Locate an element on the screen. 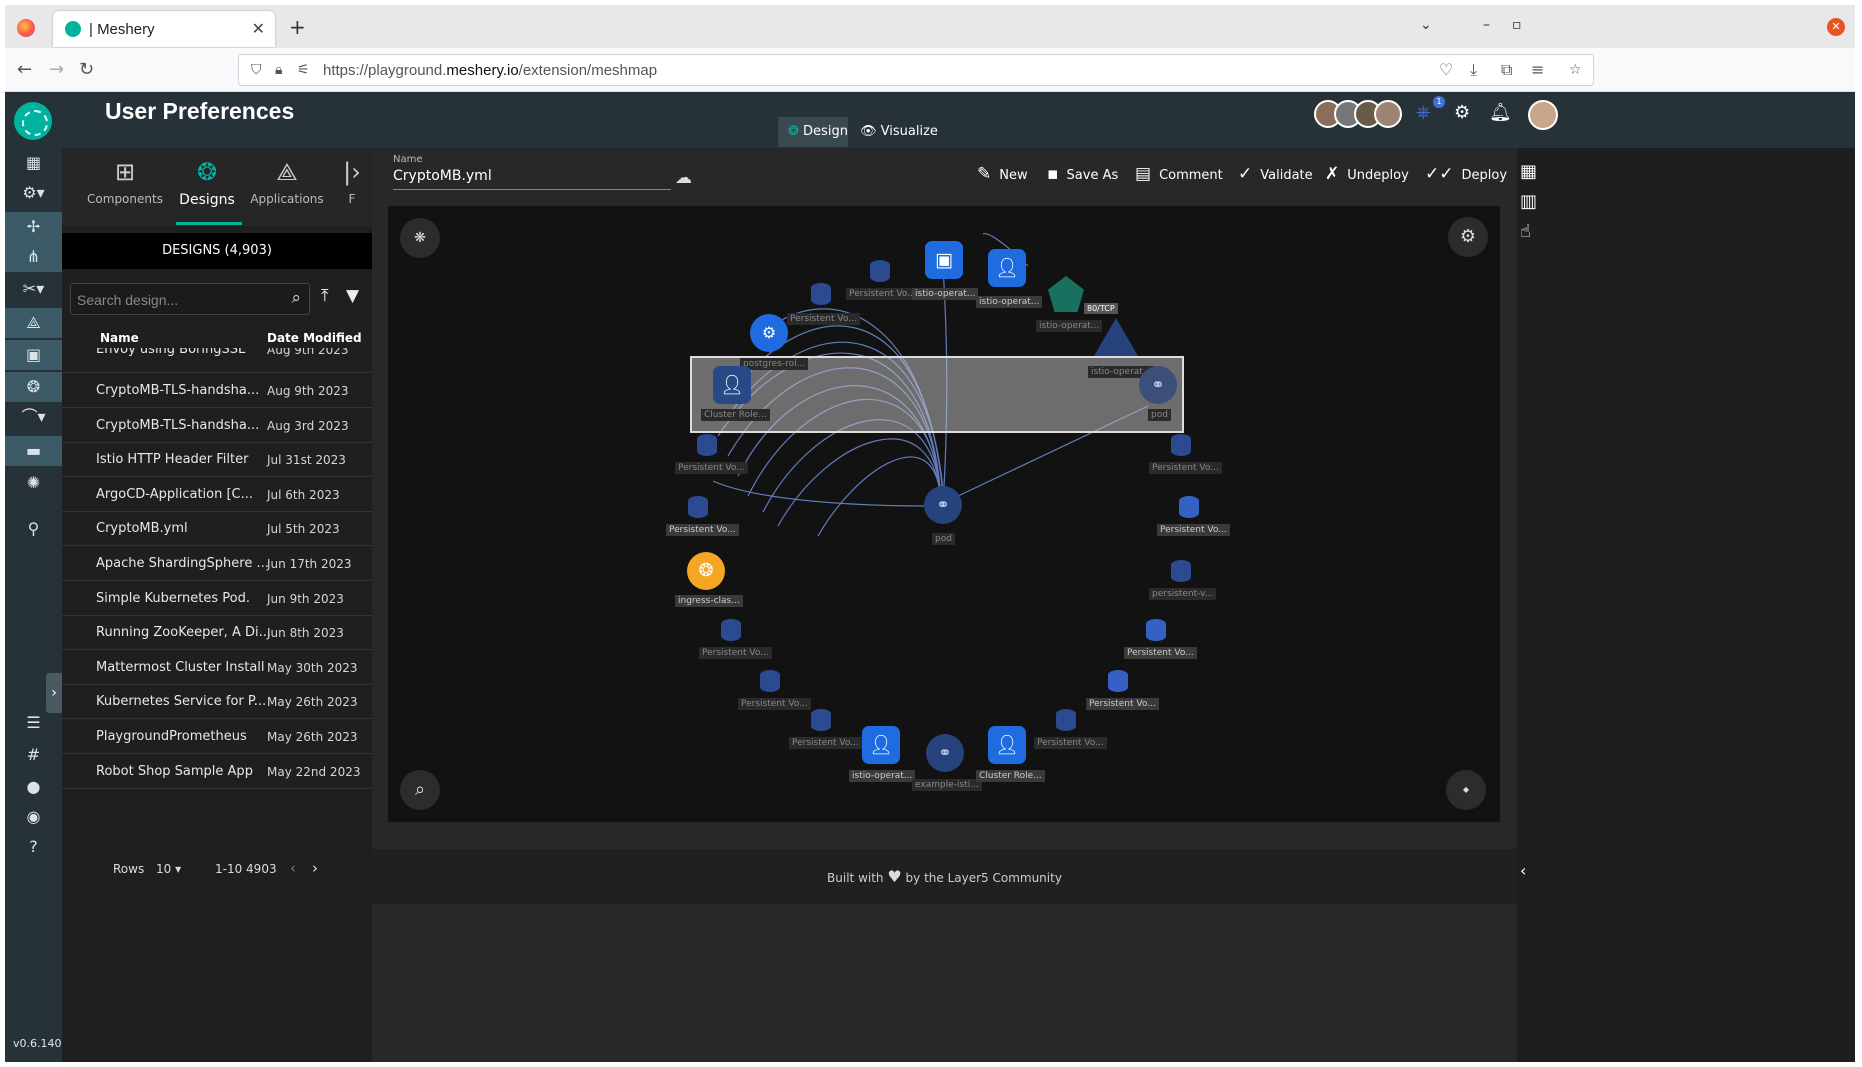  persistent-volume-node is located at coordinates (1181, 571).